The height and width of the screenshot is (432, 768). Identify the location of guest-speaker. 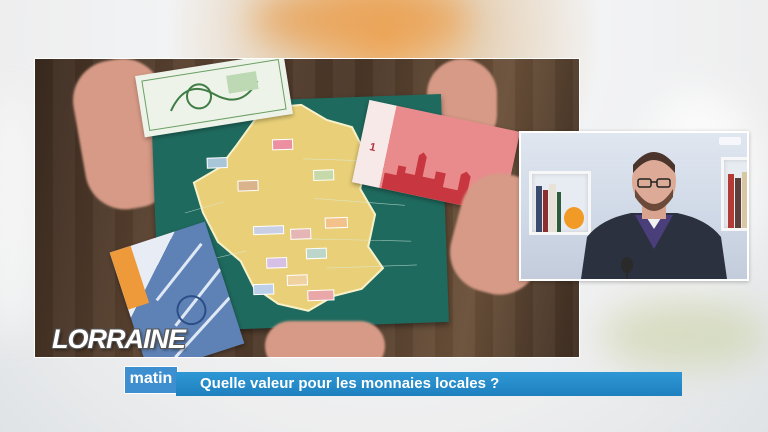
(654, 215).